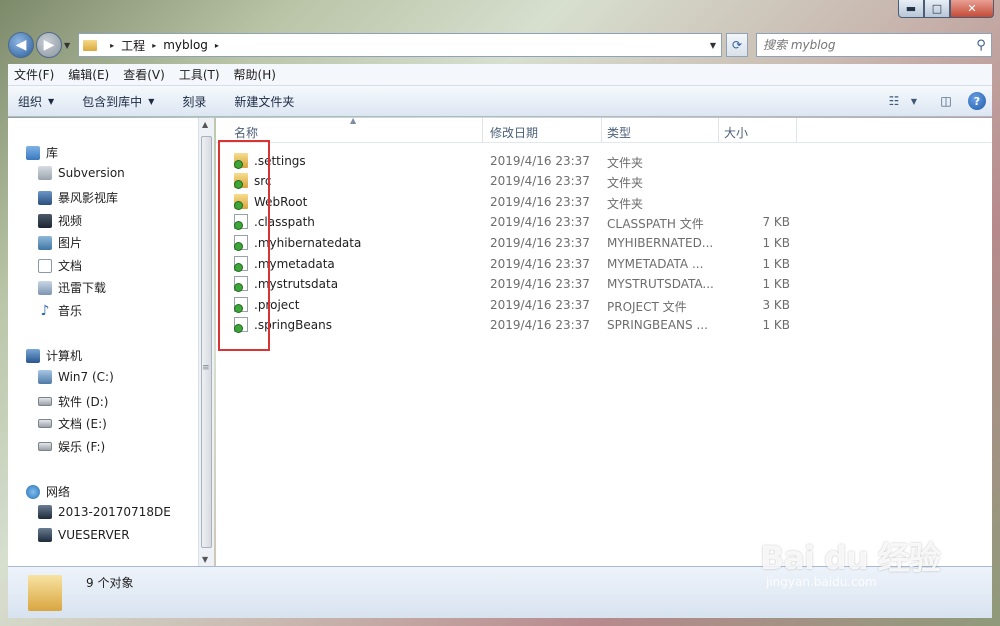  What do you see at coordinates (911, 9) in the screenshot?
I see `minimize-button: ▬` at bounding box center [911, 9].